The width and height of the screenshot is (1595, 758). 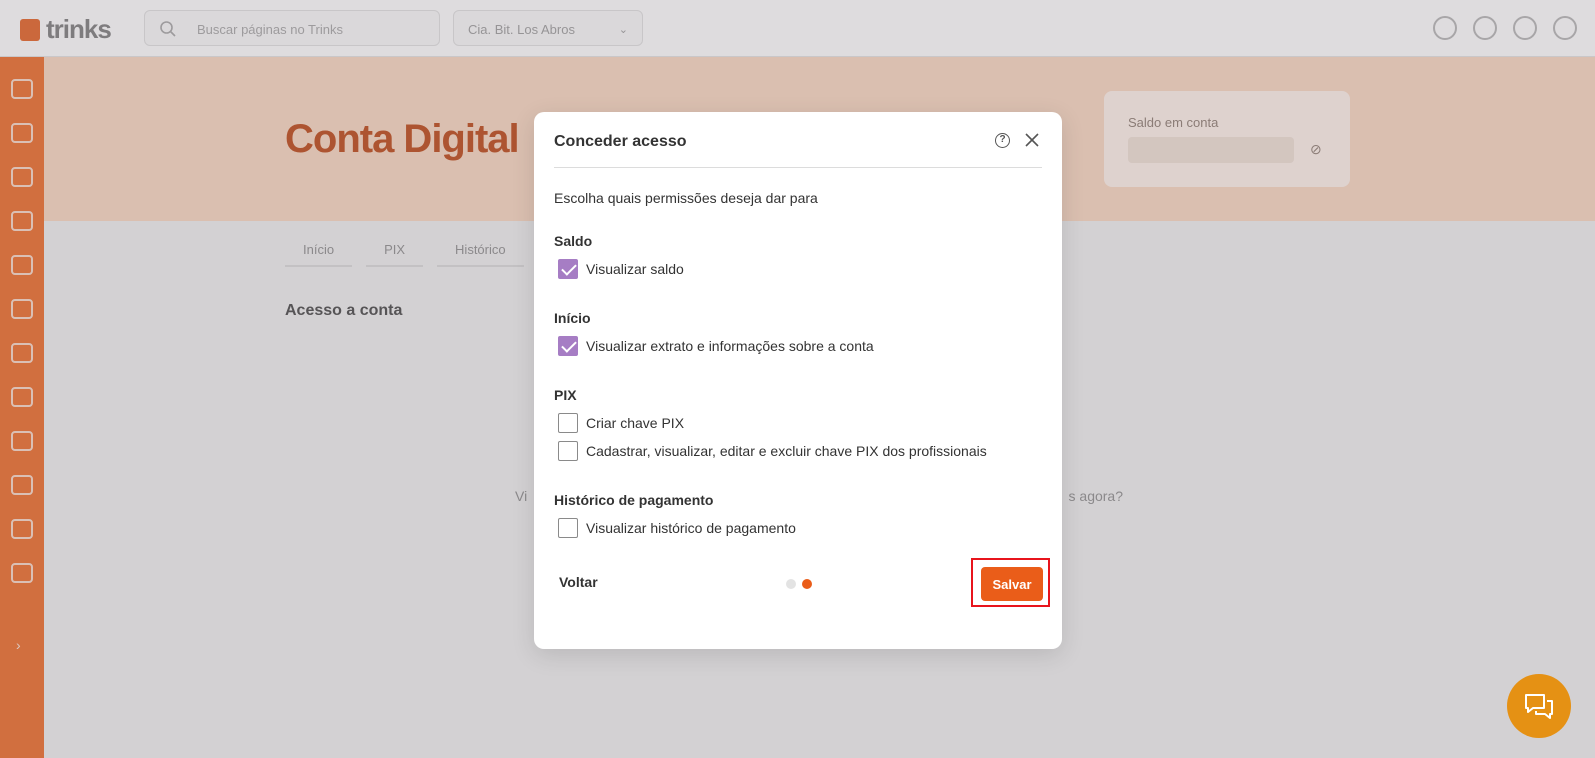 I want to click on help-circle-icon: ?, so click(x=1002, y=140).